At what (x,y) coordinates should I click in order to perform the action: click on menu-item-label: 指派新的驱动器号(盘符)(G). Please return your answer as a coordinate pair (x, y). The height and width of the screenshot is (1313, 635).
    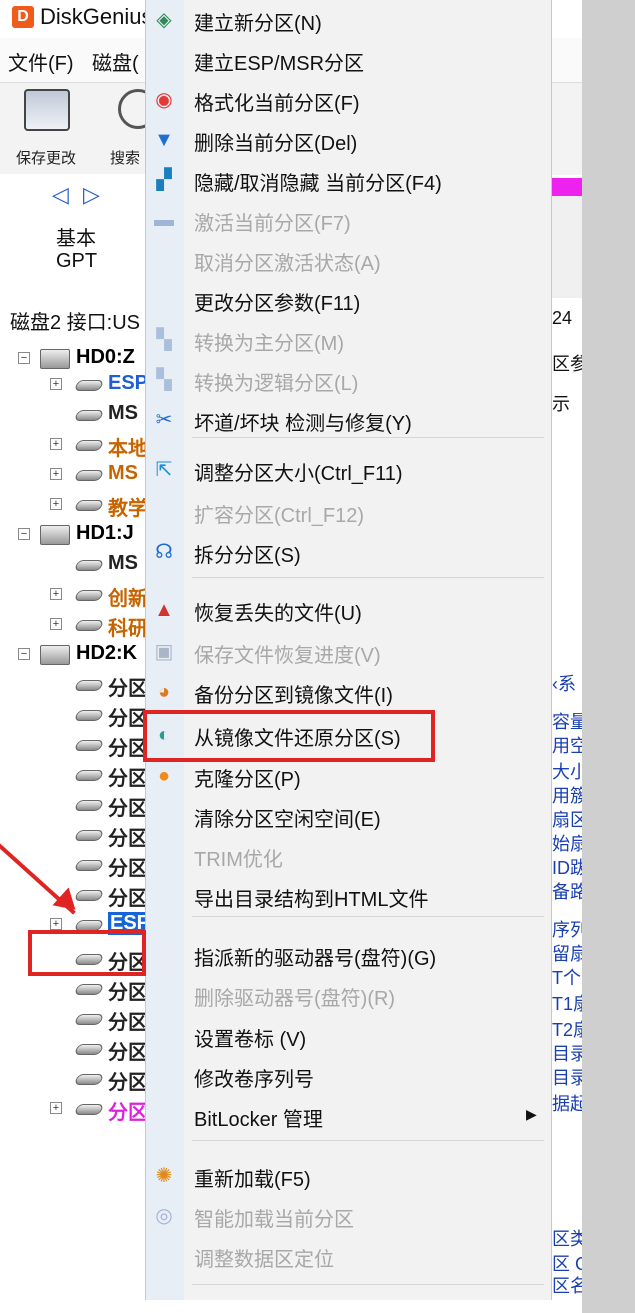
    Looking at the image, I should click on (315, 959).